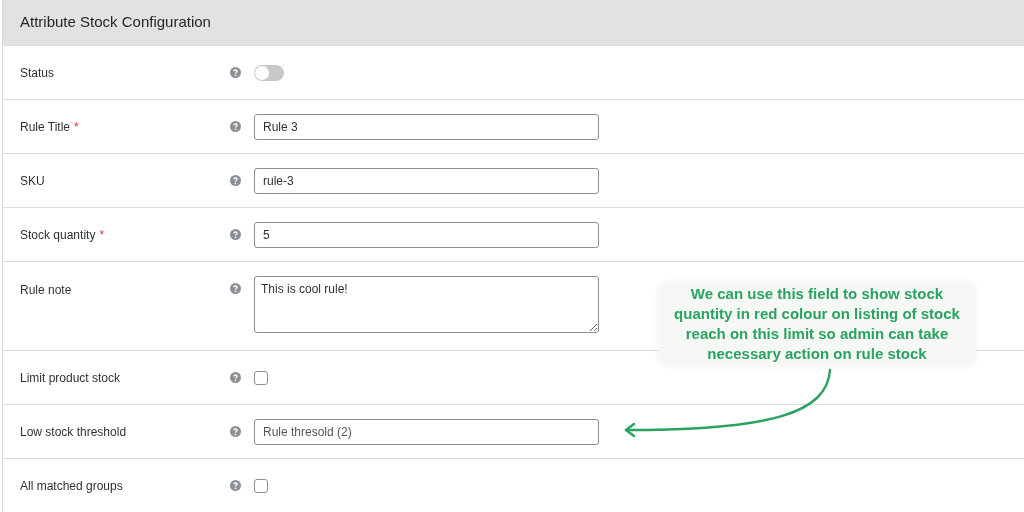 The image size is (1024, 512). Describe the element at coordinates (426, 234) in the screenshot. I see `text-field: 5` at that location.